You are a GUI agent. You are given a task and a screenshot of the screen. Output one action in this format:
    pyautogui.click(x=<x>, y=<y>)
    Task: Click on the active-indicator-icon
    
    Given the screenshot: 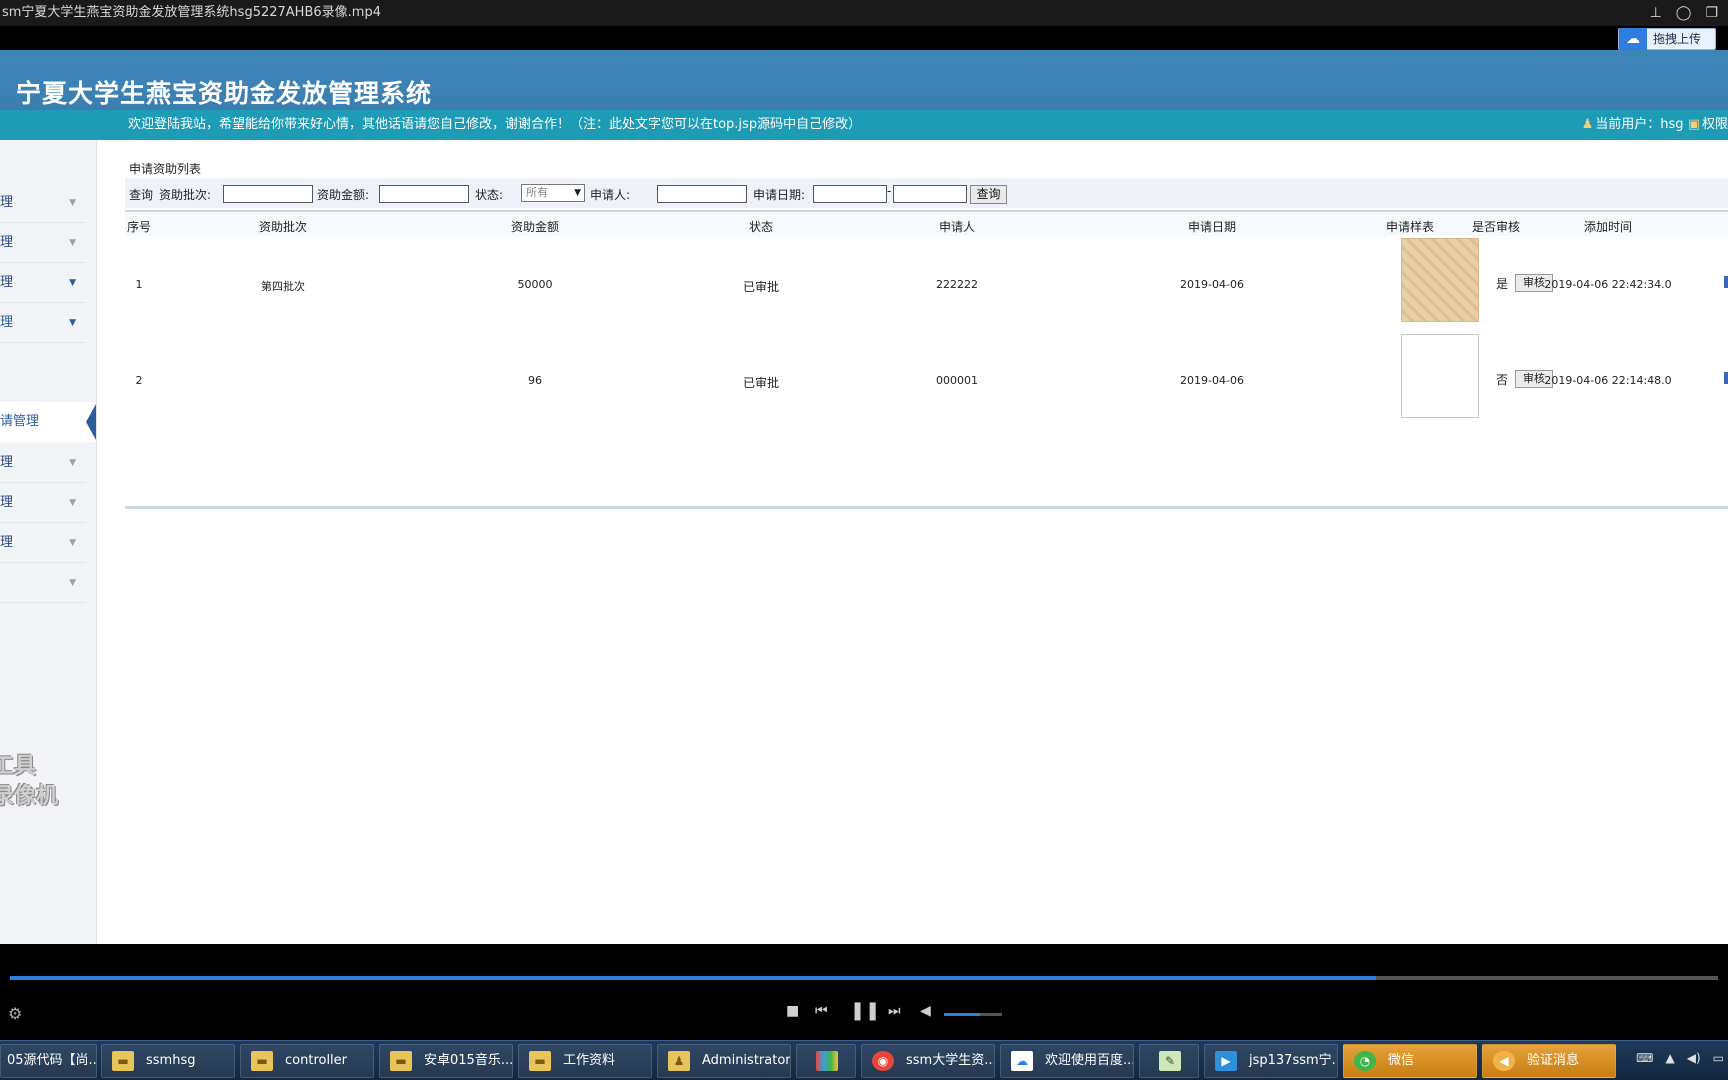 What is the action you would take?
    pyautogui.click(x=91, y=422)
    